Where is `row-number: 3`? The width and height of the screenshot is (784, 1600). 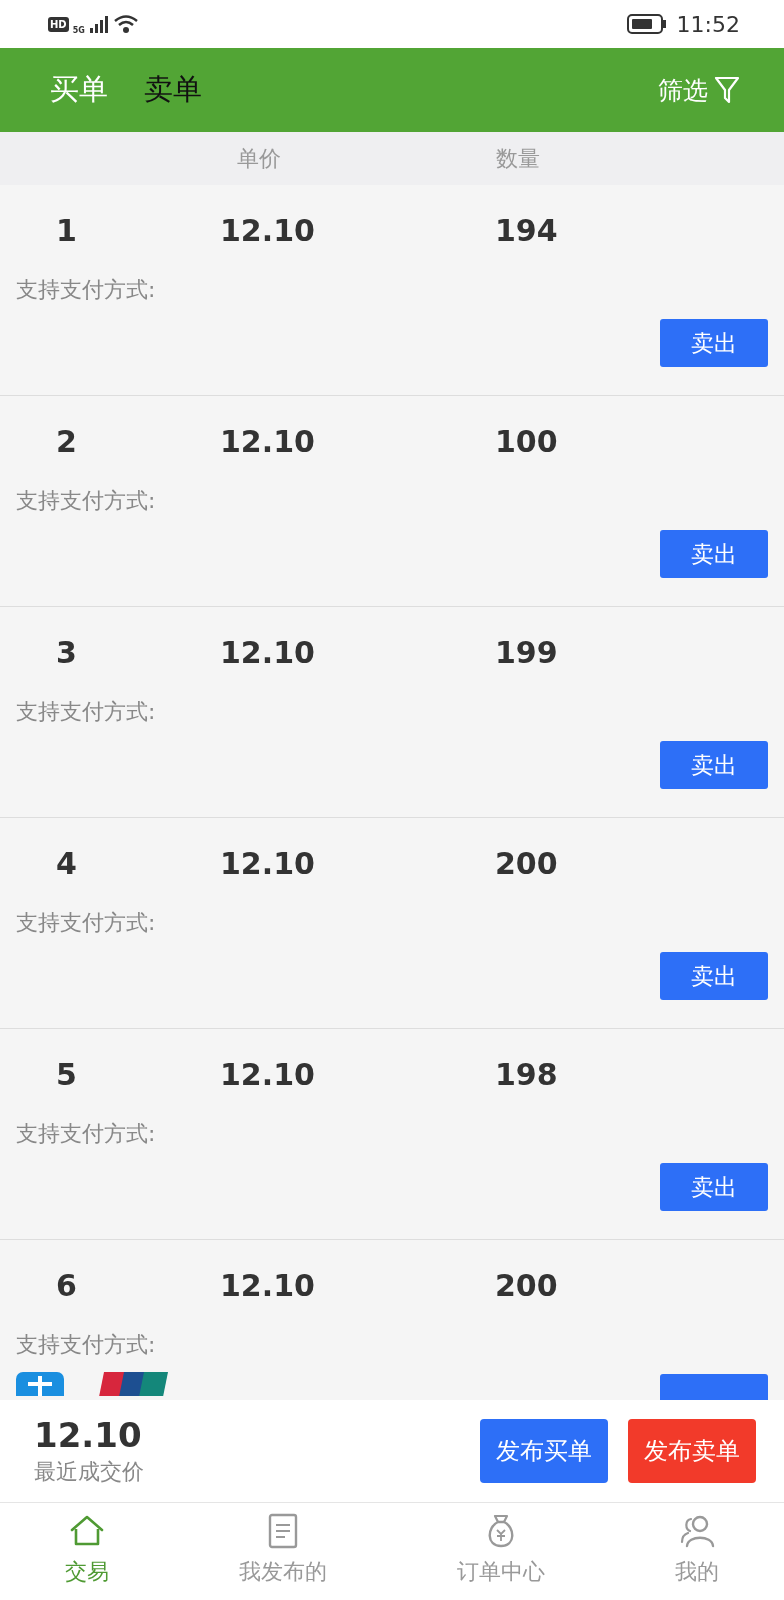
row-number: 3 is located at coordinates (66, 652).